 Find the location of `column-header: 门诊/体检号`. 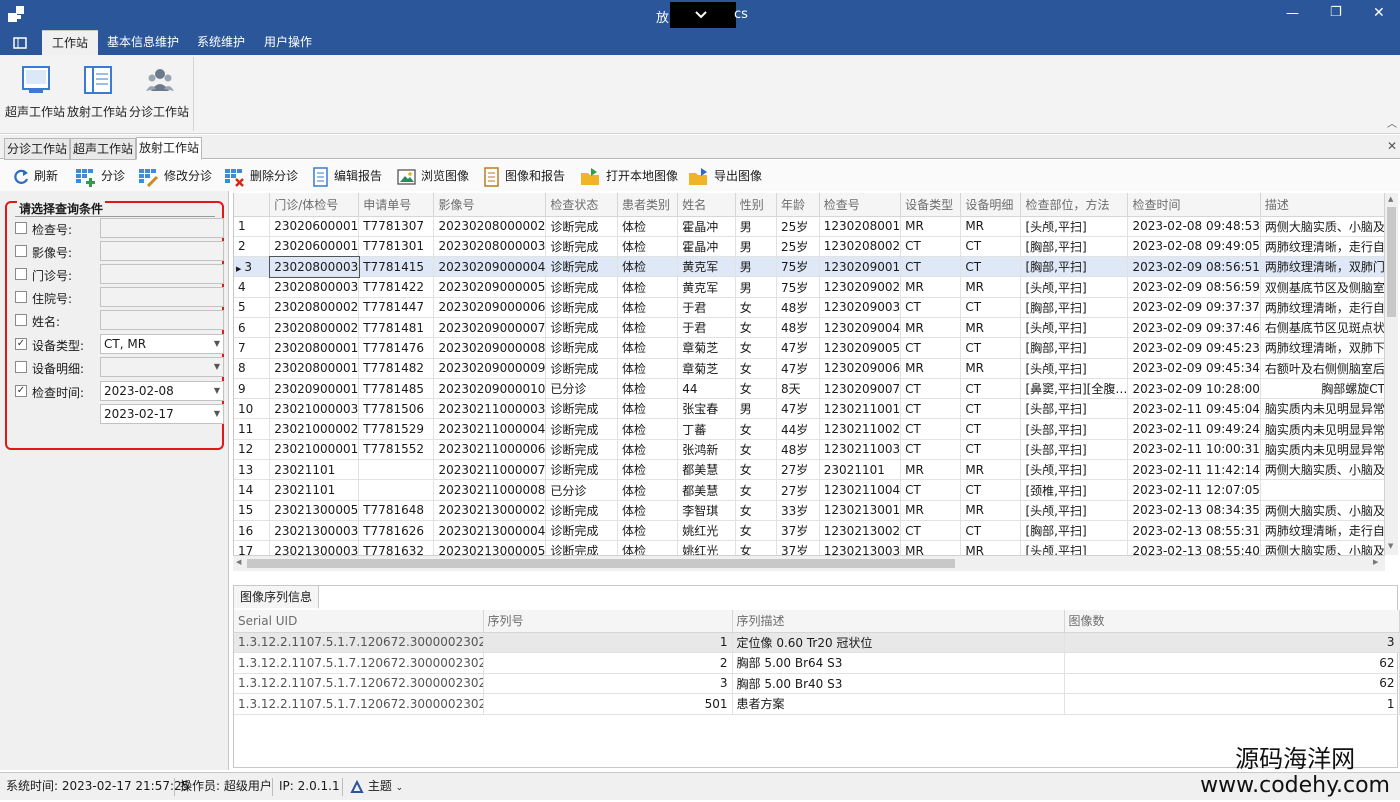

column-header: 门诊/体检号 is located at coordinates (314, 205).